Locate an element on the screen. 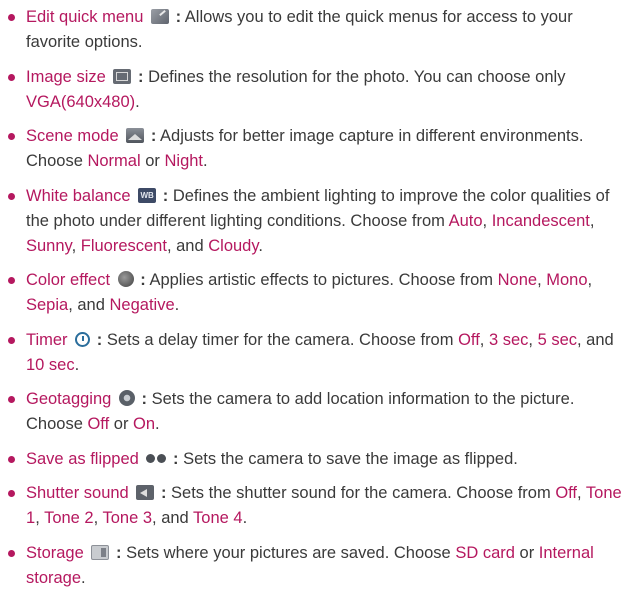 The image size is (635, 591). option: Auto is located at coordinates (465, 220).